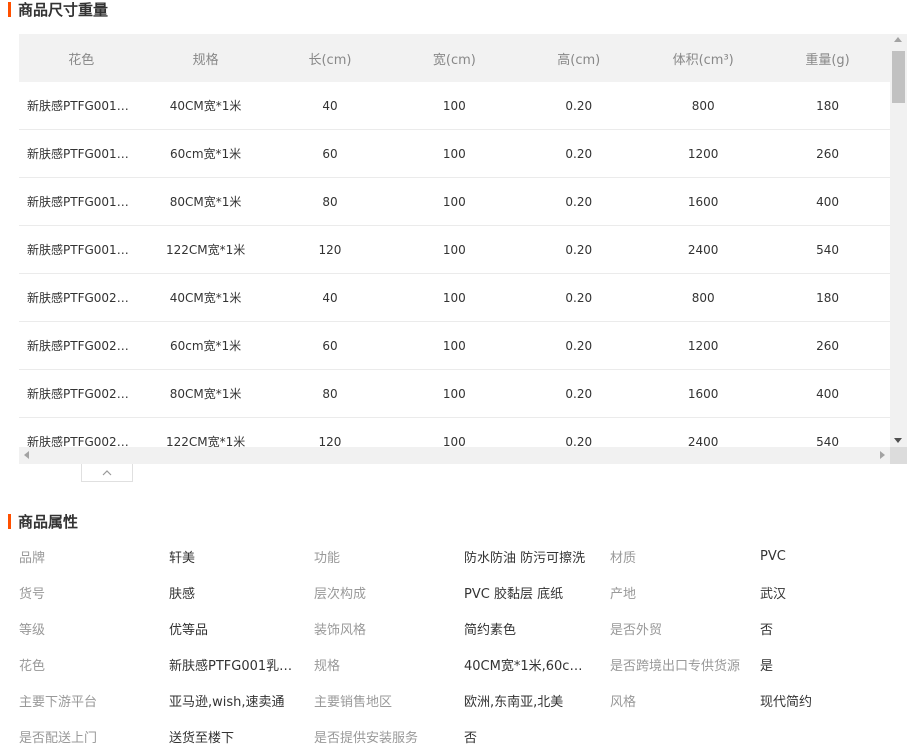  Describe the element at coordinates (81, 60) in the screenshot. I see `column-header: 花色` at that location.